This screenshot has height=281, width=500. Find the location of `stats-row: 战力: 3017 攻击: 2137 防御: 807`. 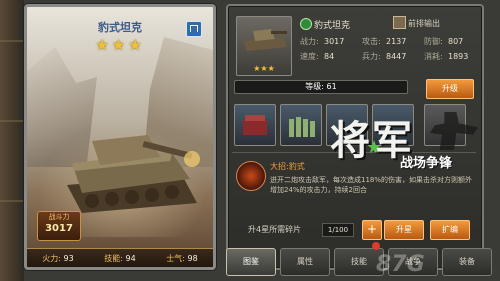

stats-row: 战力: 3017 攻击: 2137 防御: 807 is located at coordinates (389, 41).